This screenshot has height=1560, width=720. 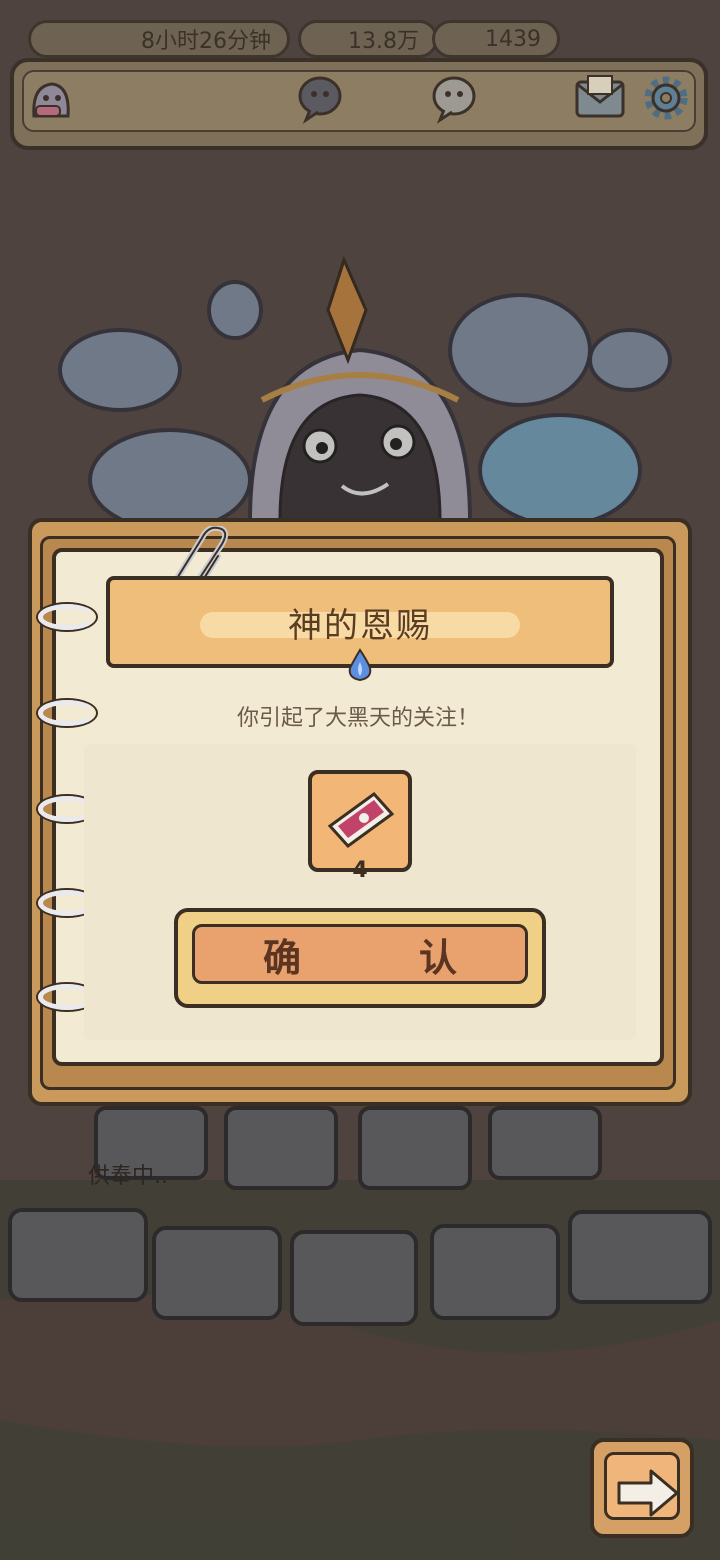 I want to click on next-arrow-button-face, so click(x=642, y=1486).